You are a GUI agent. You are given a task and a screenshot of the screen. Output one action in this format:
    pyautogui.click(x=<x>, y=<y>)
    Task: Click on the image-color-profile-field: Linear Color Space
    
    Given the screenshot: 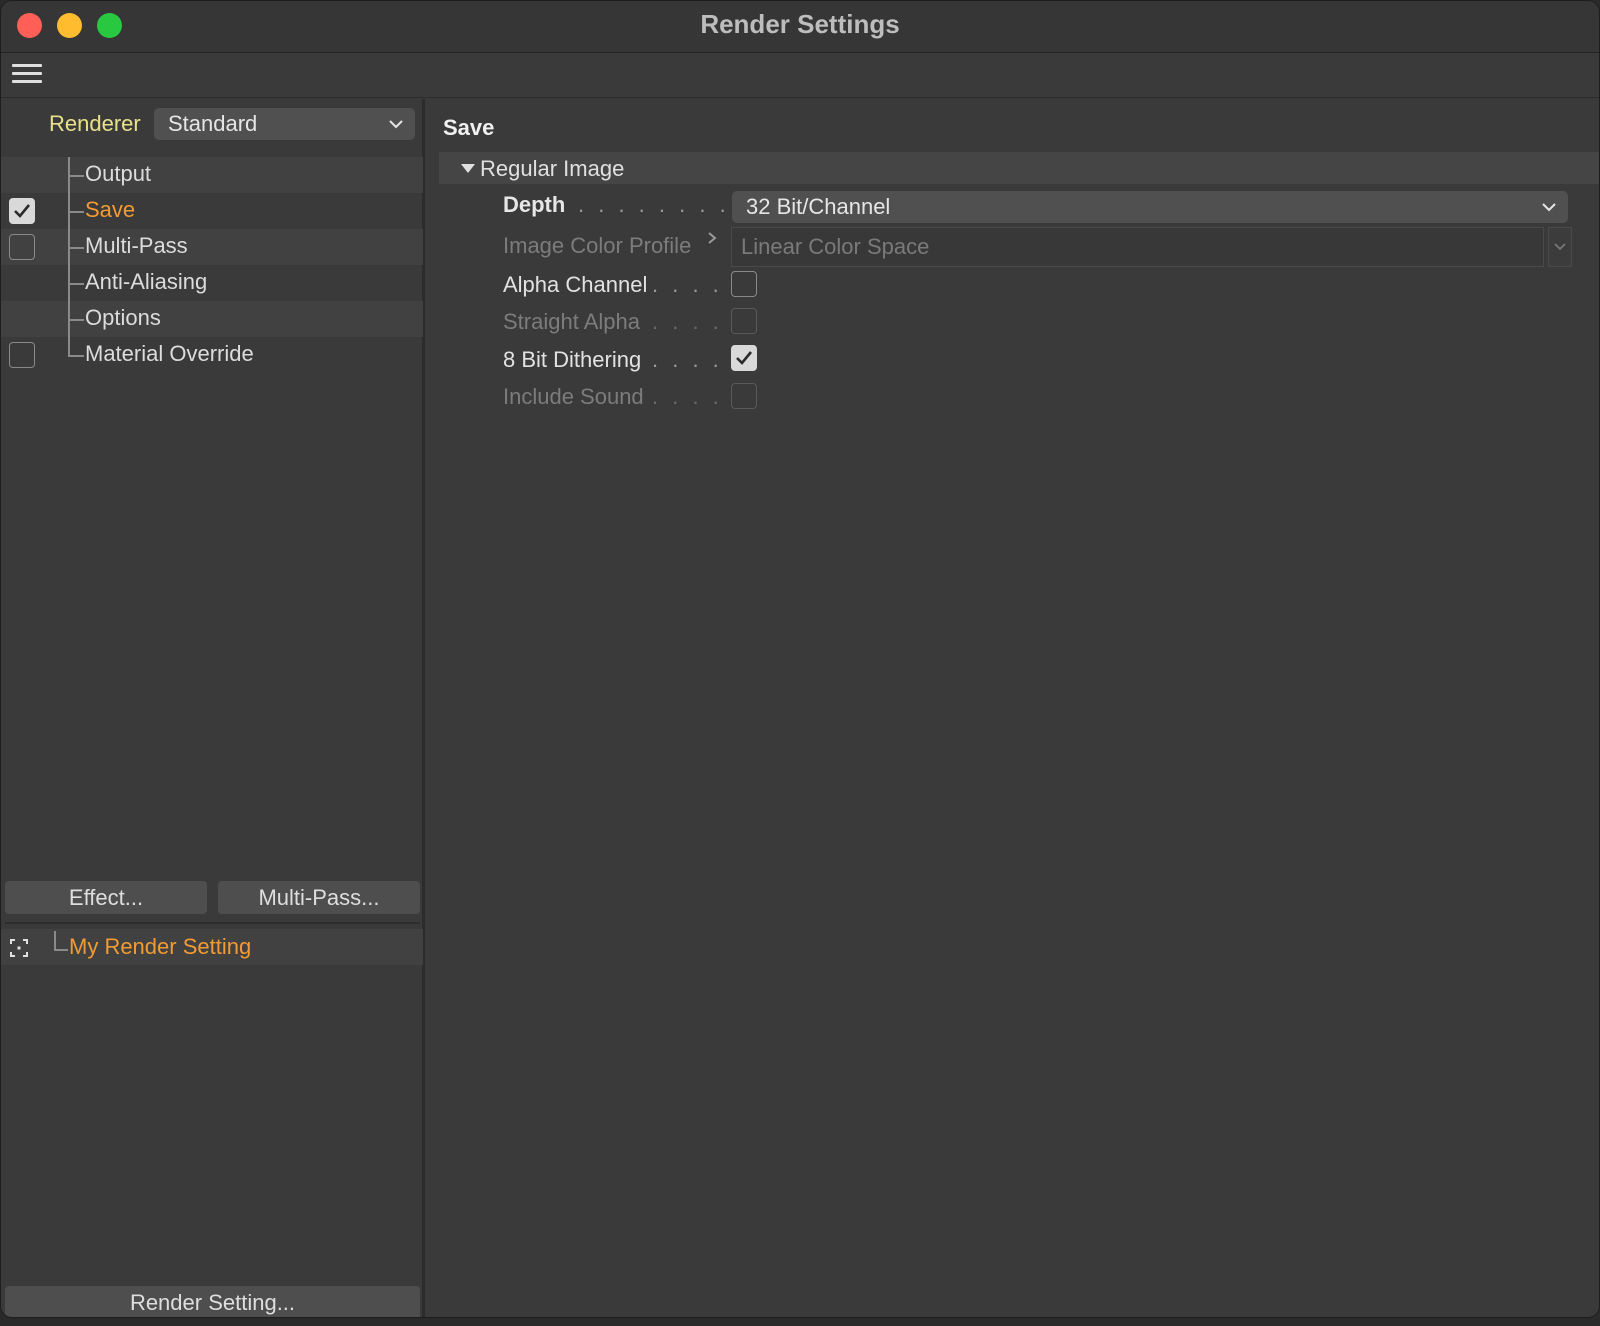 What is the action you would take?
    pyautogui.click(x=1137, y=247)
    